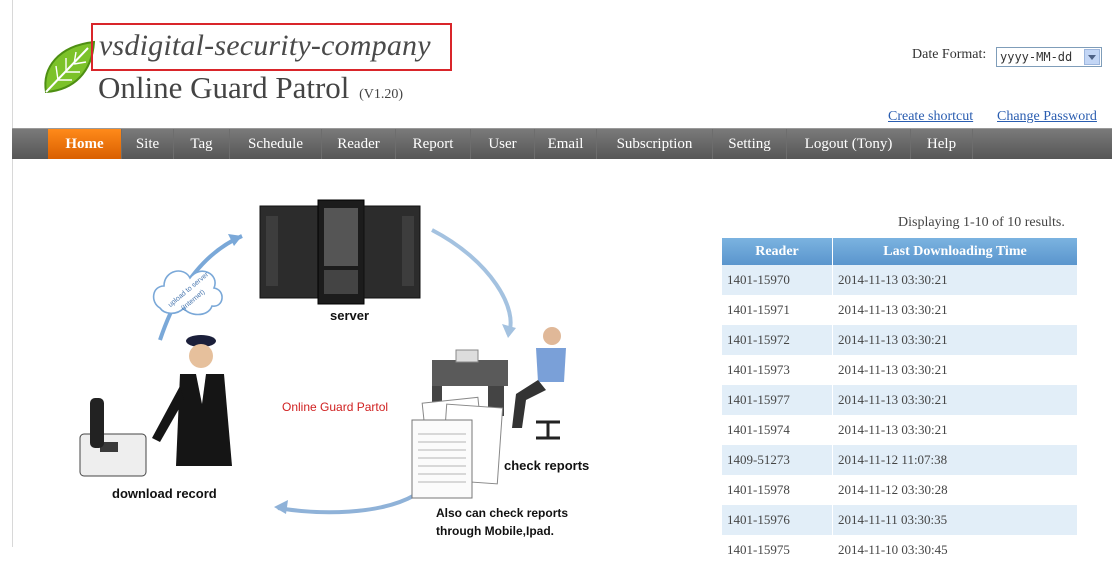  What do you see at coordinates (949, 54) in the screenshot?
I see `date-format-label: Date Format:` at bounding box center [949, 54].